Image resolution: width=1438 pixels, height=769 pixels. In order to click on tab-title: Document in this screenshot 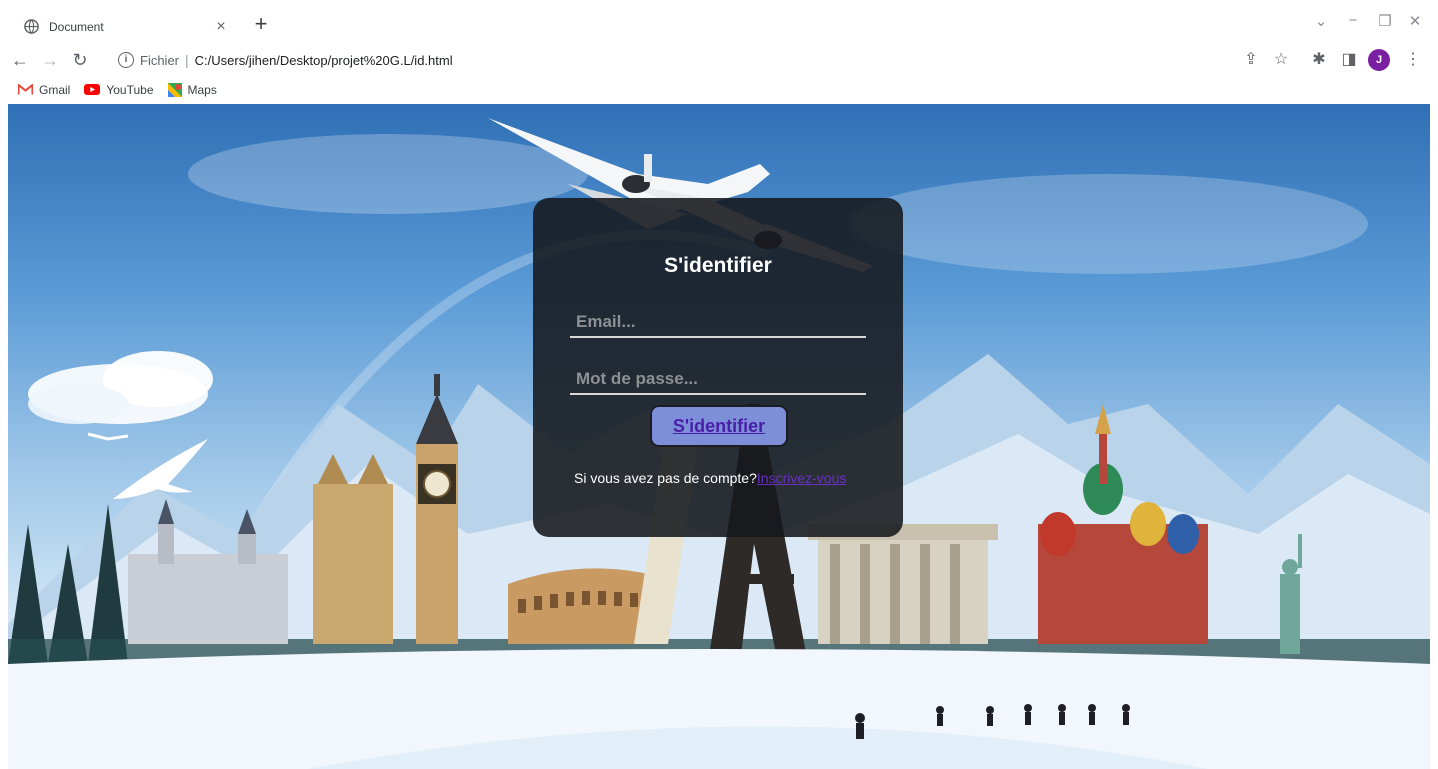, I will do `click(76, 26)`.